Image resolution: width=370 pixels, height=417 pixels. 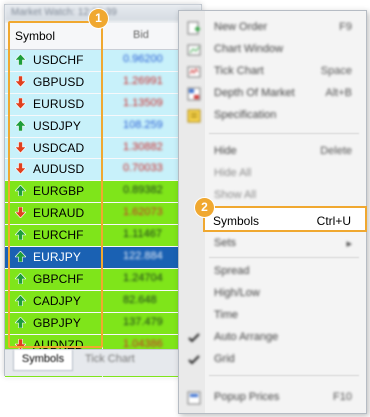 I want to click on menu-item-label: Spread, so click(x=232, y=271).